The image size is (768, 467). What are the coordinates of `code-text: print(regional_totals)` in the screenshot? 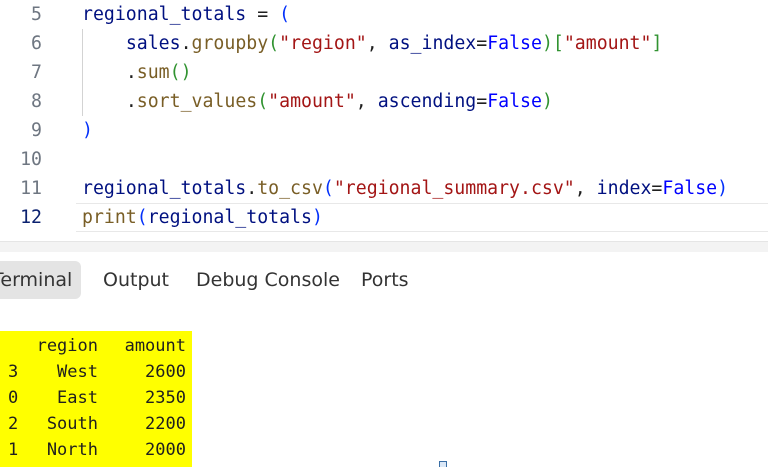 It's located at (202, 217).